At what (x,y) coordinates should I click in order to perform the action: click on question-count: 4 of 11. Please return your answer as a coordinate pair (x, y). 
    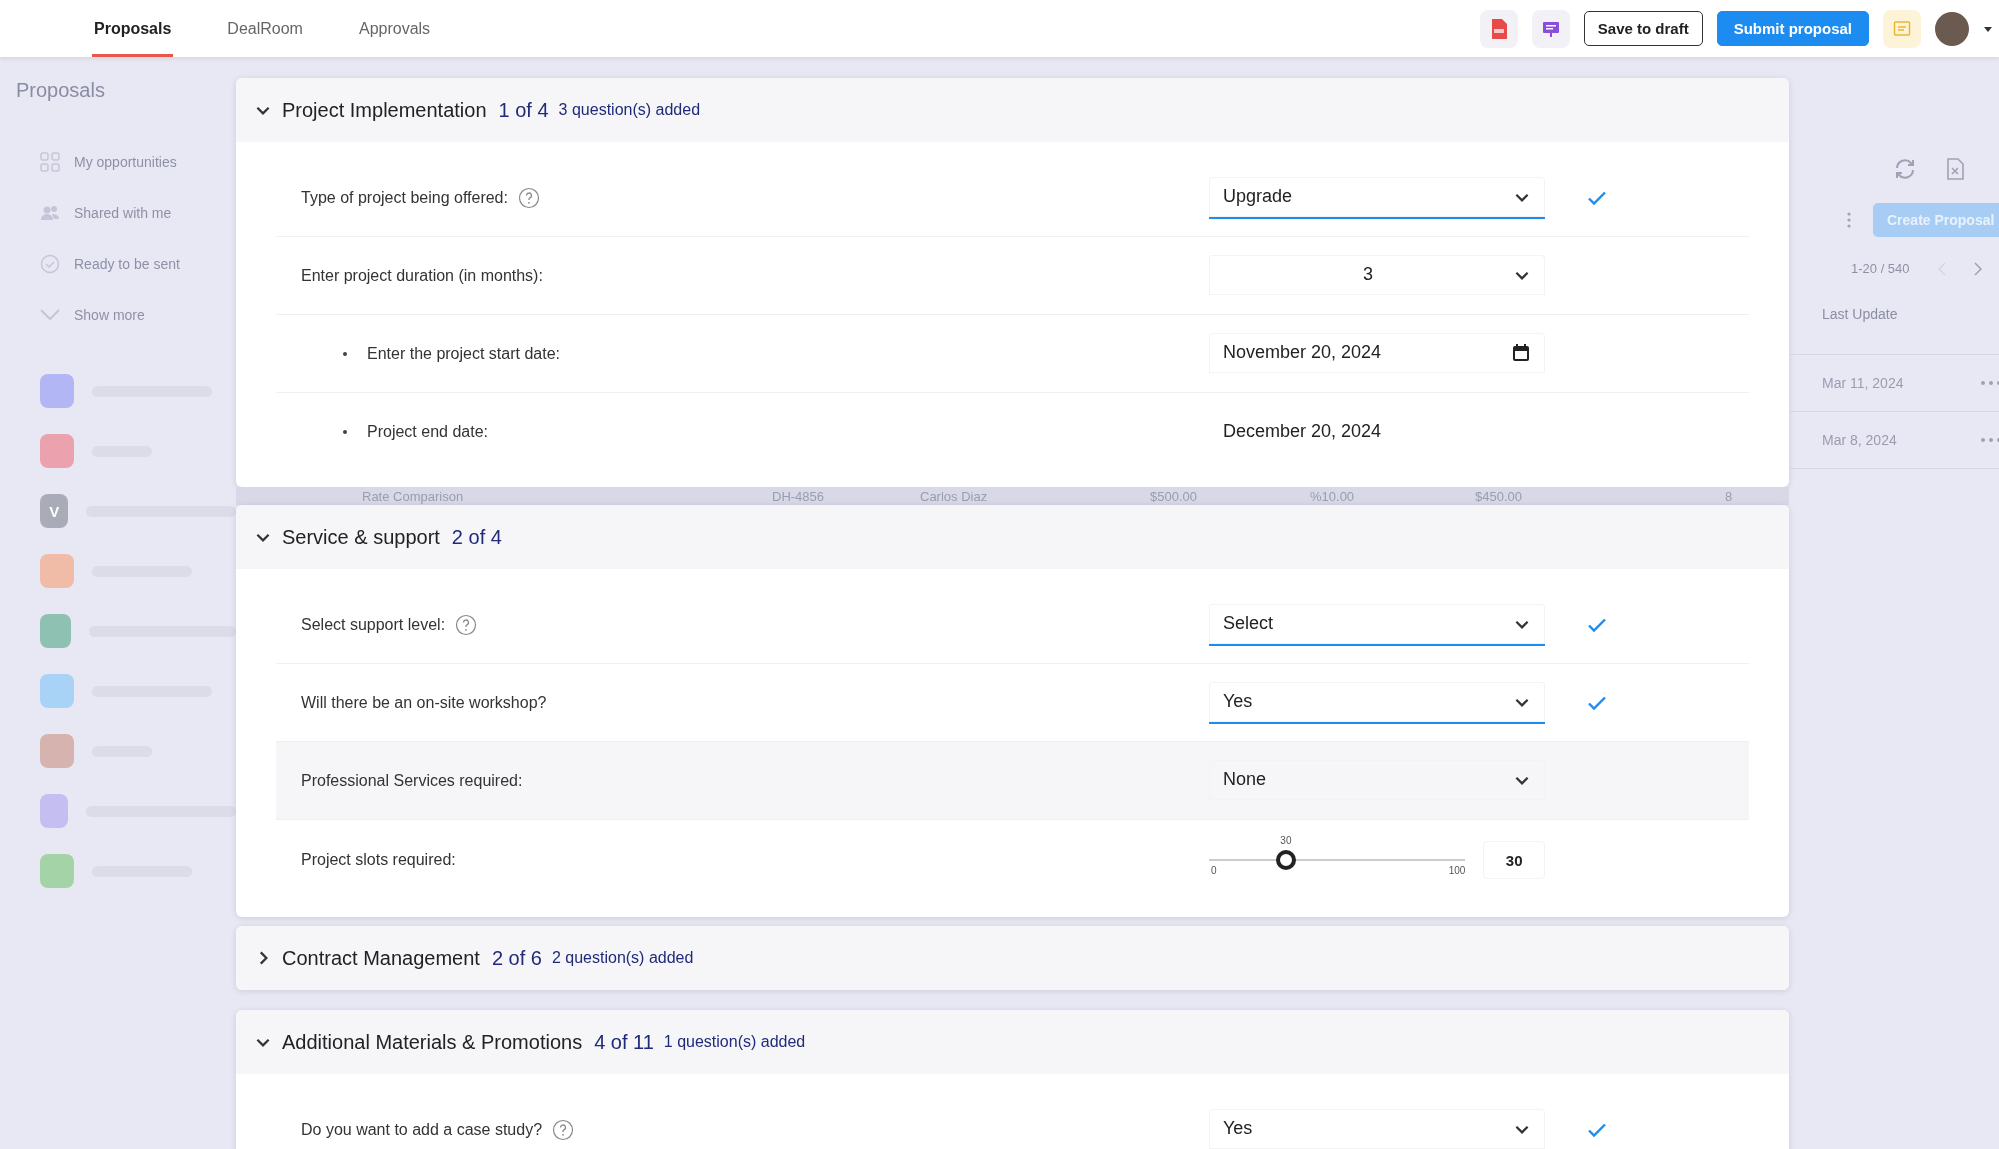
    Looking at the image, I should click on (624, 1042).